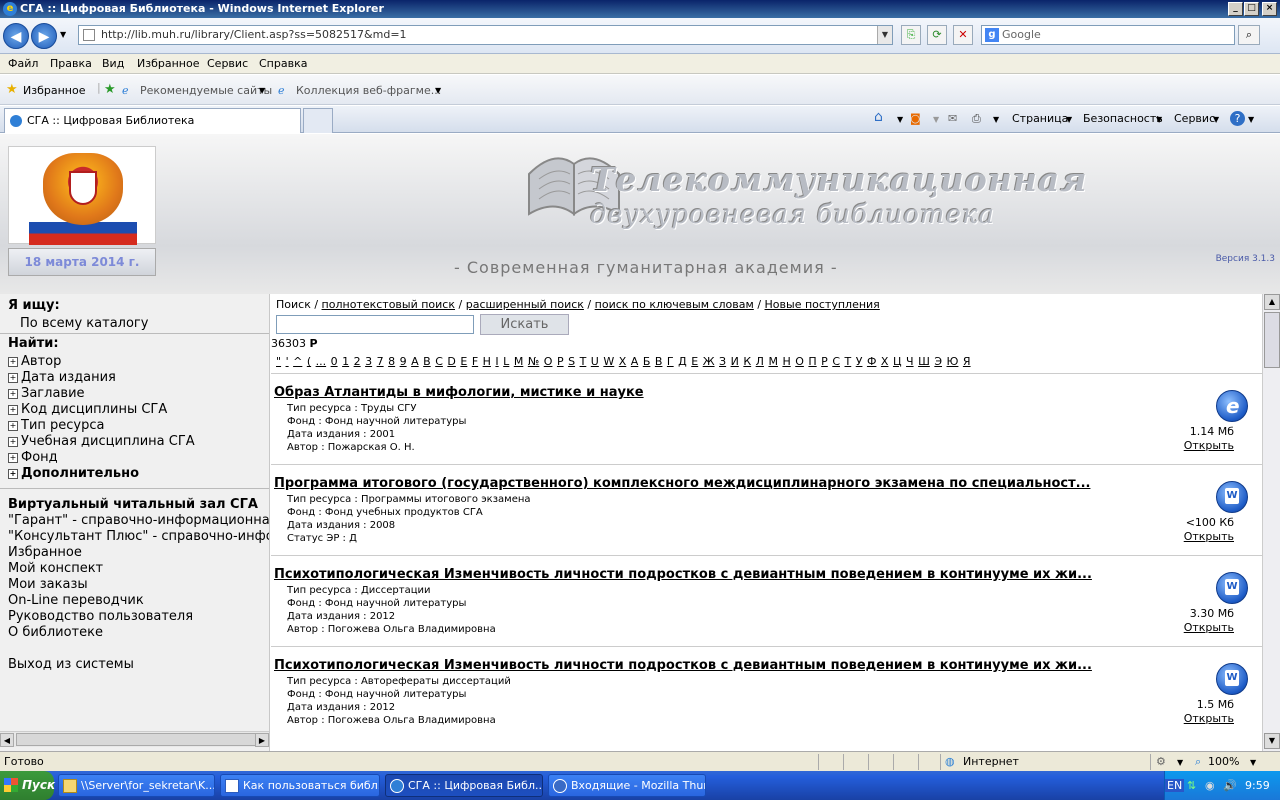  I want to click on tab-active: СГА :: Цифровая Библиотека, so click(152, 120).